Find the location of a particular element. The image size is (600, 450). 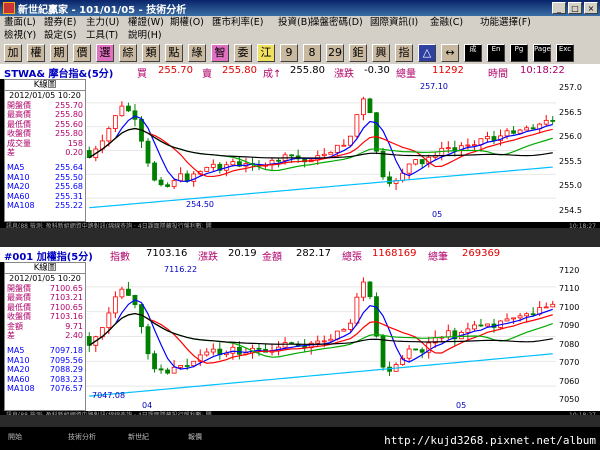

ma-line is located at coordinates (320, 335).